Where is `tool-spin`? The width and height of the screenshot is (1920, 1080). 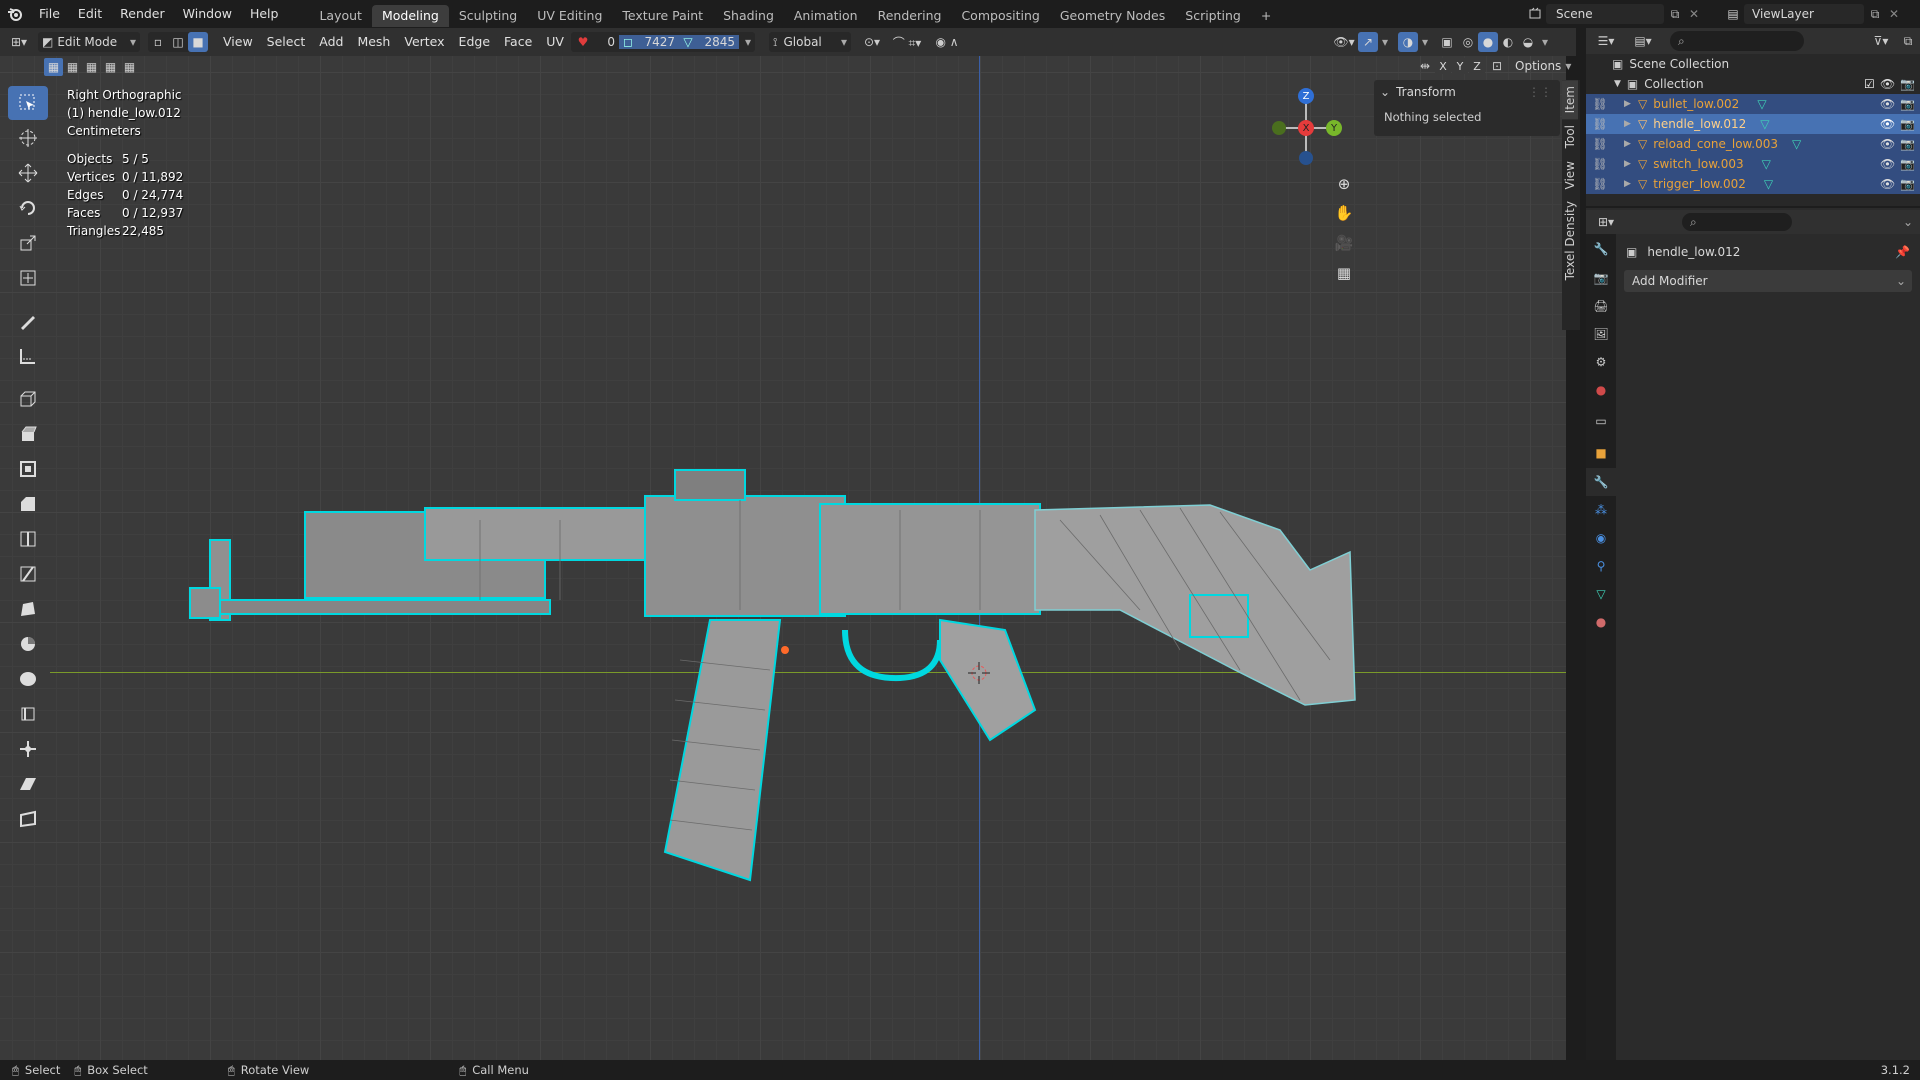
tool-spin is located at coordinates (28, 644).